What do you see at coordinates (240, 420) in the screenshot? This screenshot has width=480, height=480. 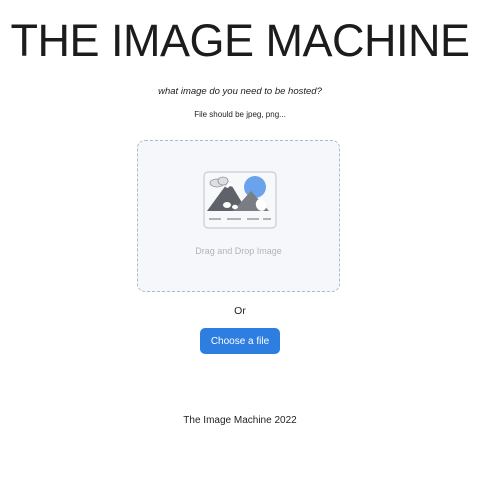 I see `footer-text: The Image Machine 2022` at bounding box center [240, 420].